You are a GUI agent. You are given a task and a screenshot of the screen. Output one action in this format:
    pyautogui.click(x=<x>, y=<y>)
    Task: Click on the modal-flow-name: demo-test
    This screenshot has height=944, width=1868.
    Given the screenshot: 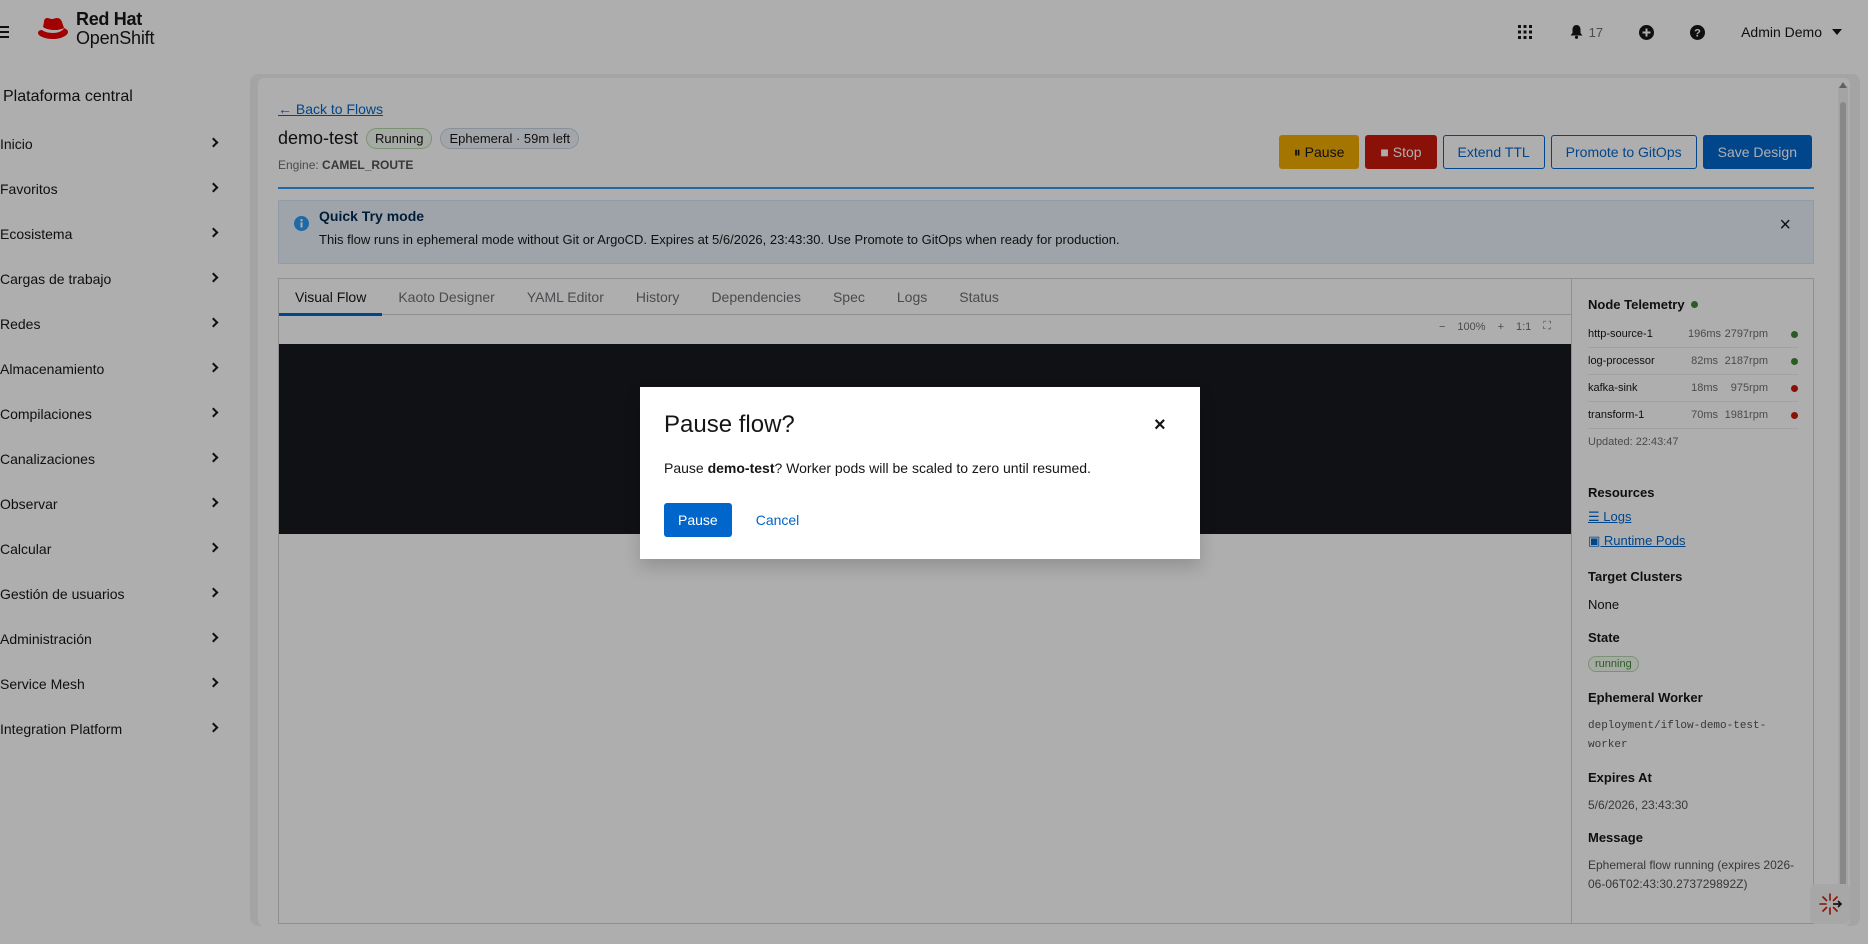 What is the action you would take?
    pyautogui.click(x=741, y=468)
    